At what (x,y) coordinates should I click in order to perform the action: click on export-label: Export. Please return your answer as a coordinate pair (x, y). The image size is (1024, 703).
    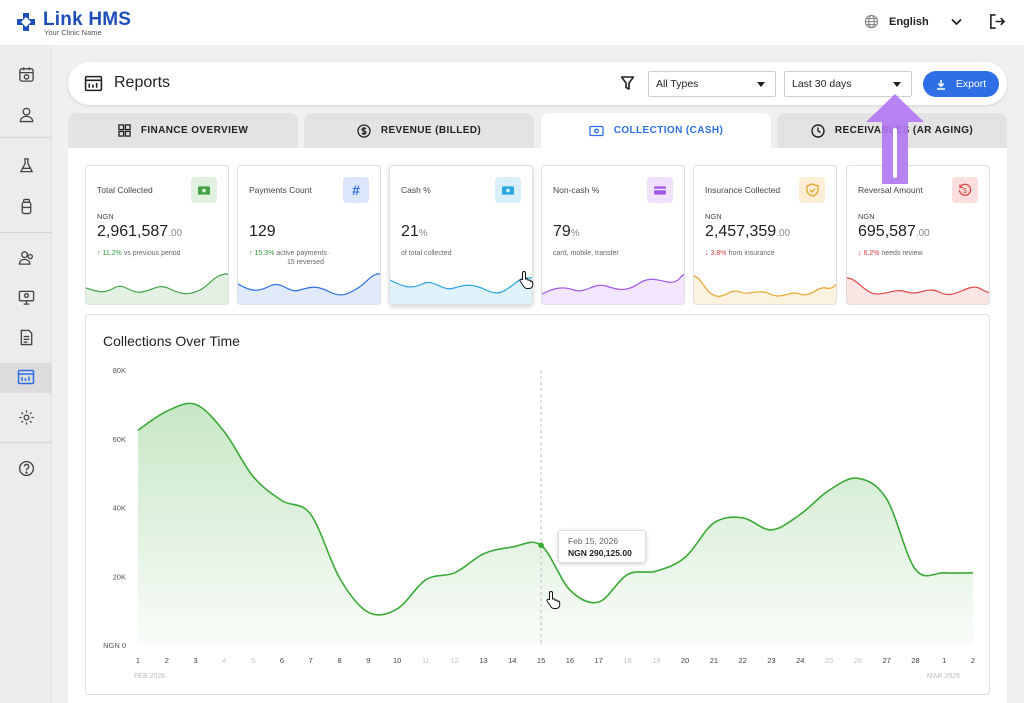
    Looking at the image, I should click on (971, 84).